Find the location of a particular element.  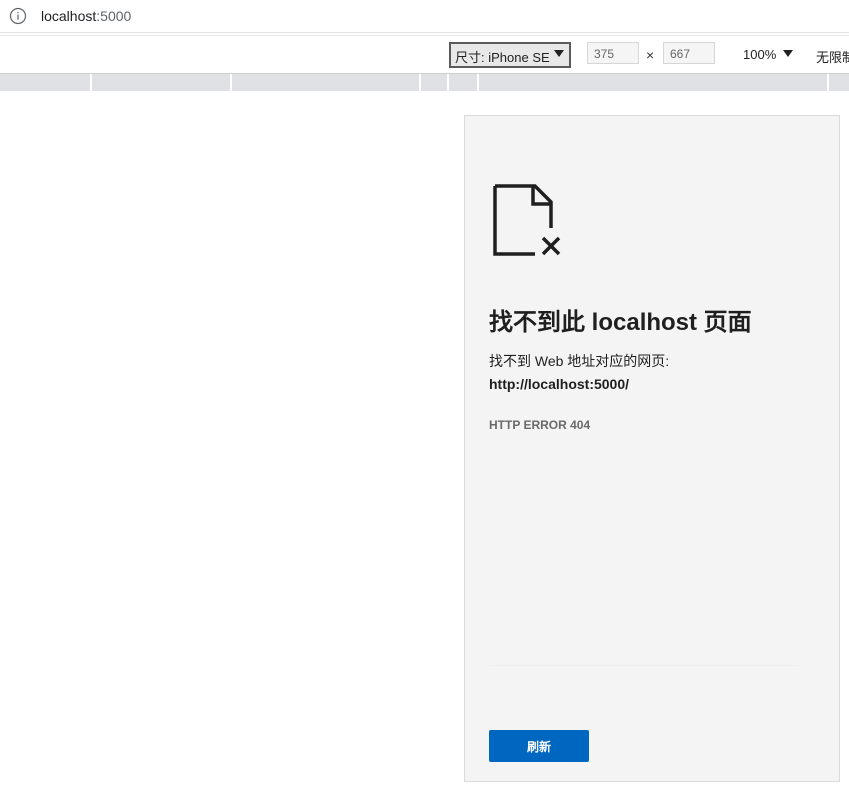

url-host: localhost is located at coordinates (69, 16).